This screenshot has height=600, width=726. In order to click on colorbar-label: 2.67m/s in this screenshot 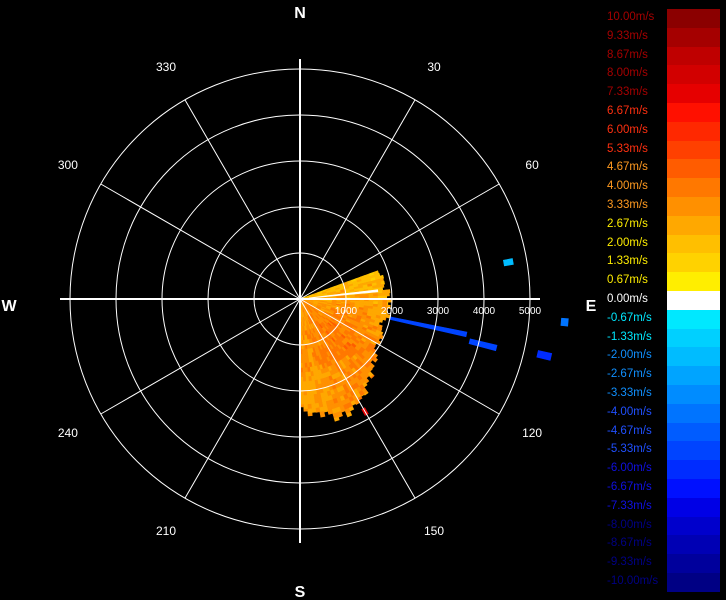, I will do `click(627, 223)`.